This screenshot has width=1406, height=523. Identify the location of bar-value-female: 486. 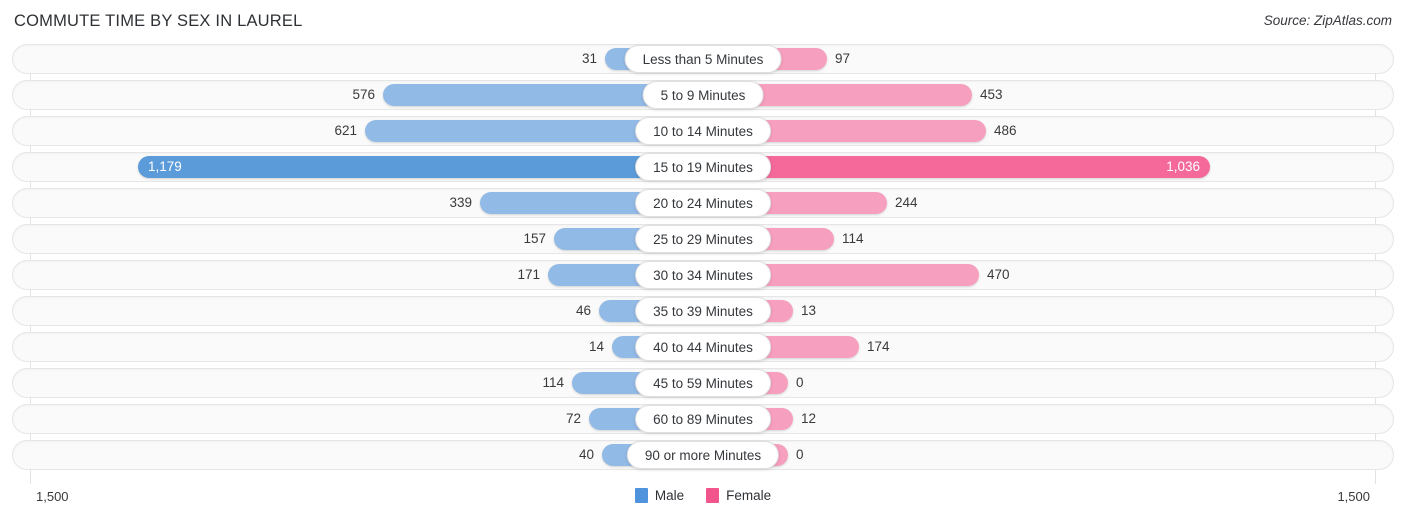
(1005, 130).